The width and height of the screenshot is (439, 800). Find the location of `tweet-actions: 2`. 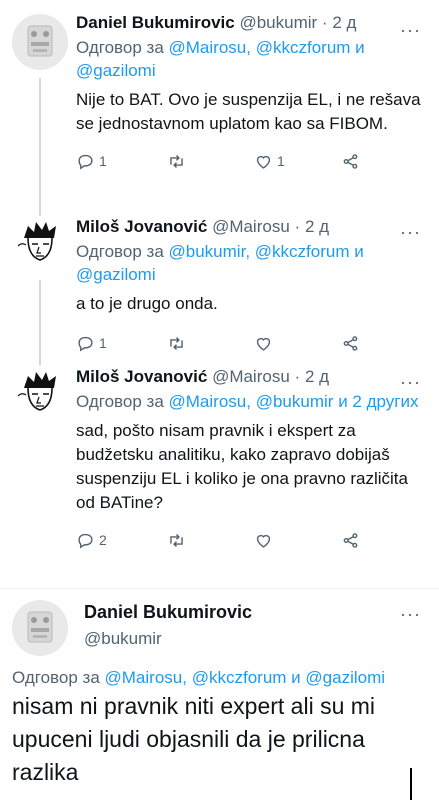

tweet-actions: 2 is located at coordinates (249, 540).